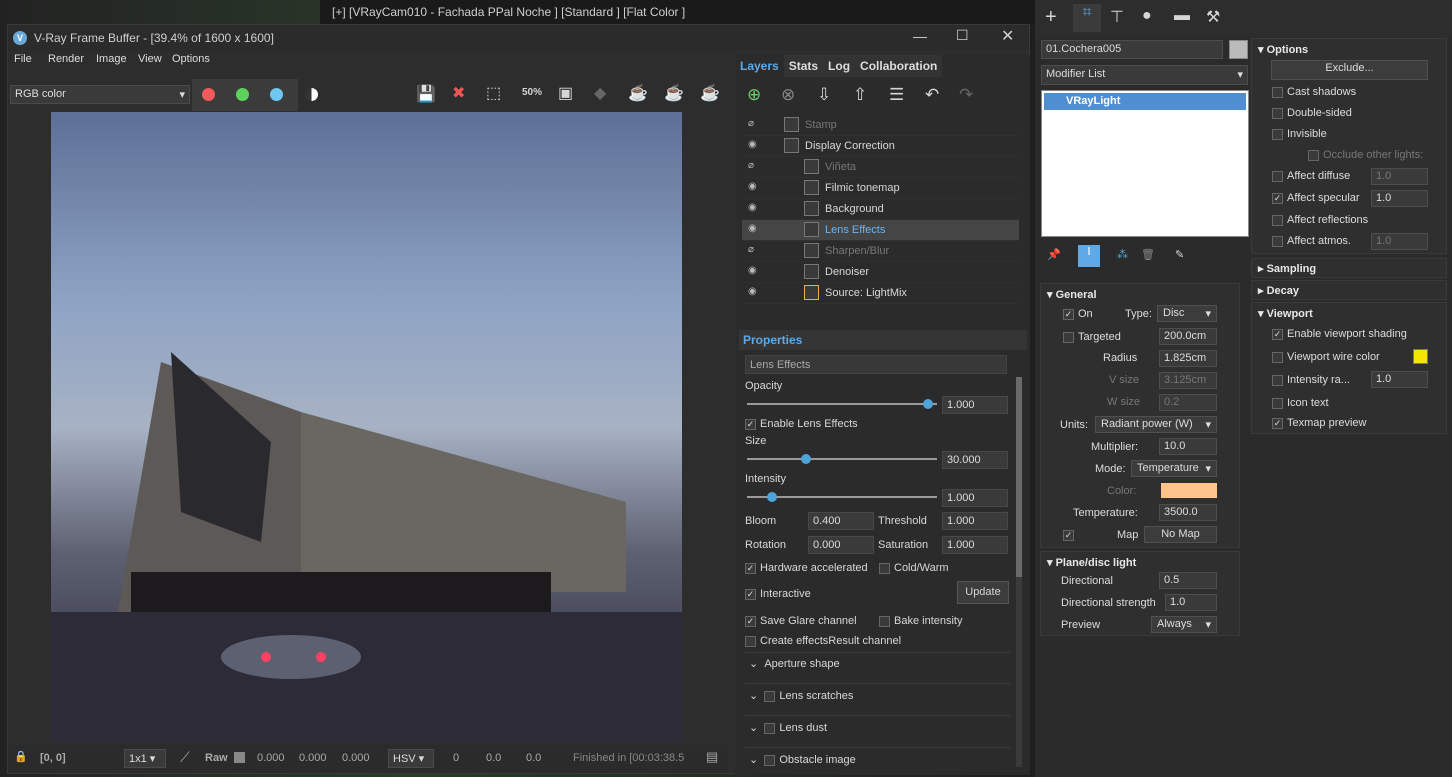 The image size is (1452, 777). I want to click on remove-modifier-icon: 🗑, so click(1148, 254).